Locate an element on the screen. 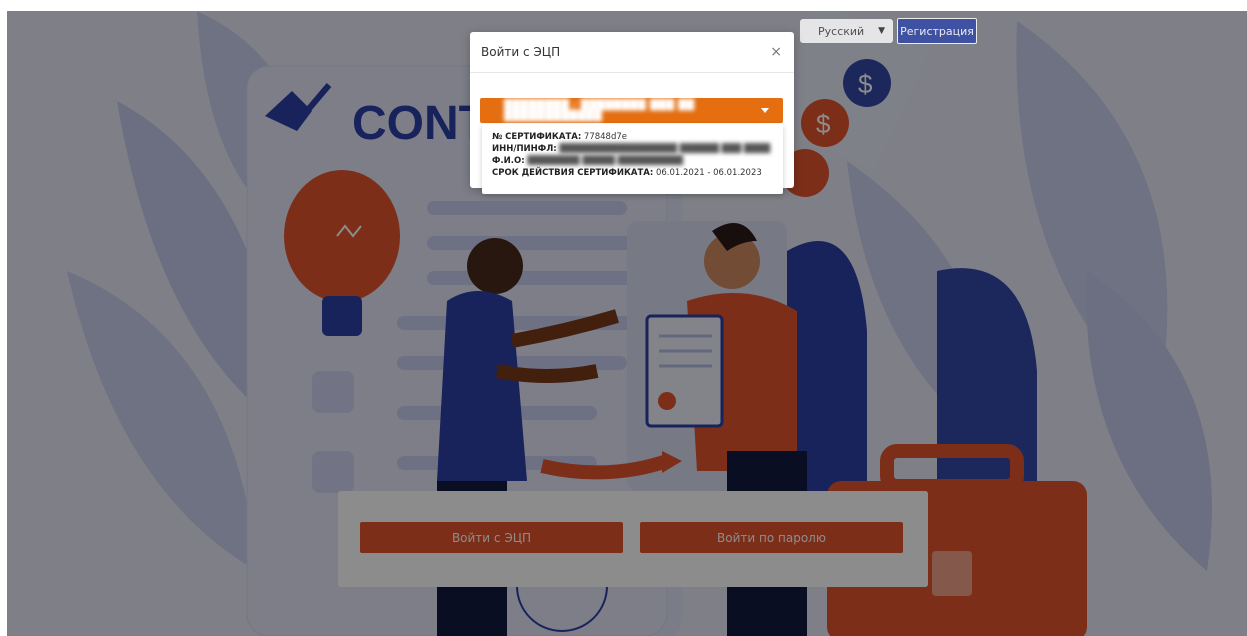 Image resolution: width=1247 pixels, height=636 pixels. validity-value: 06.01.2021 - 06.01.2023 is located at coordinates (708, 173).